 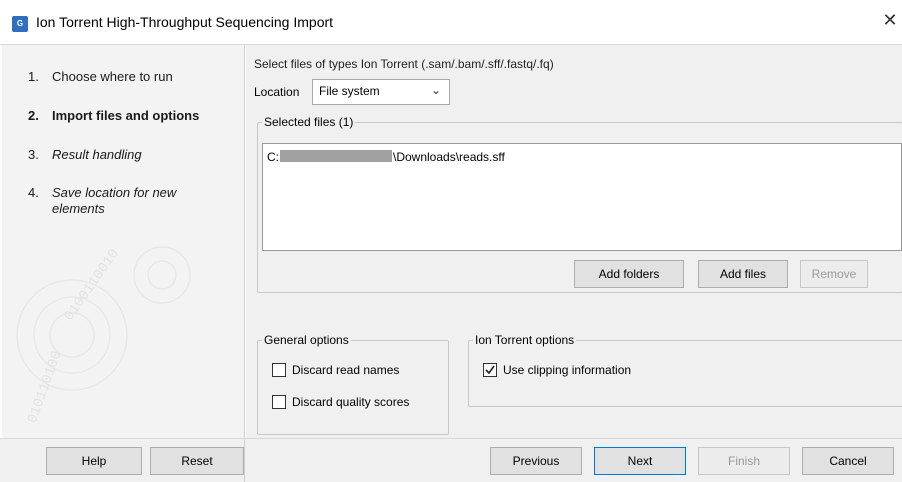 I want to click on checkbox-label: Use clipping information, so click(x=567, y=370).